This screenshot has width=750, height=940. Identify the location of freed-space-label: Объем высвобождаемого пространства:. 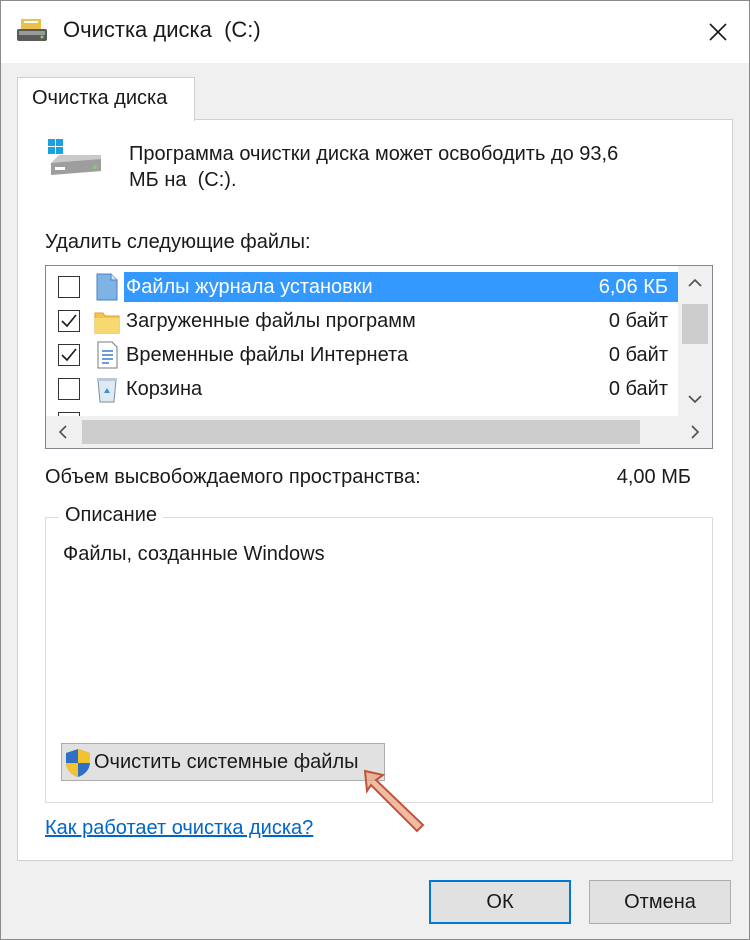
(233, 477).